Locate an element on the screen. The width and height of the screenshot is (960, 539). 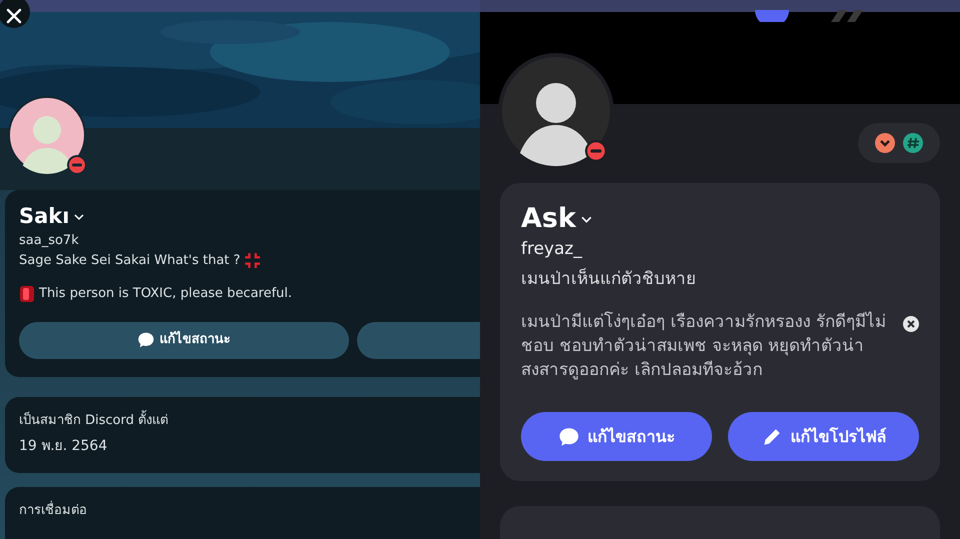
status-text: This person is TOXIC, please becareful. is located at coordinates (165, 294).